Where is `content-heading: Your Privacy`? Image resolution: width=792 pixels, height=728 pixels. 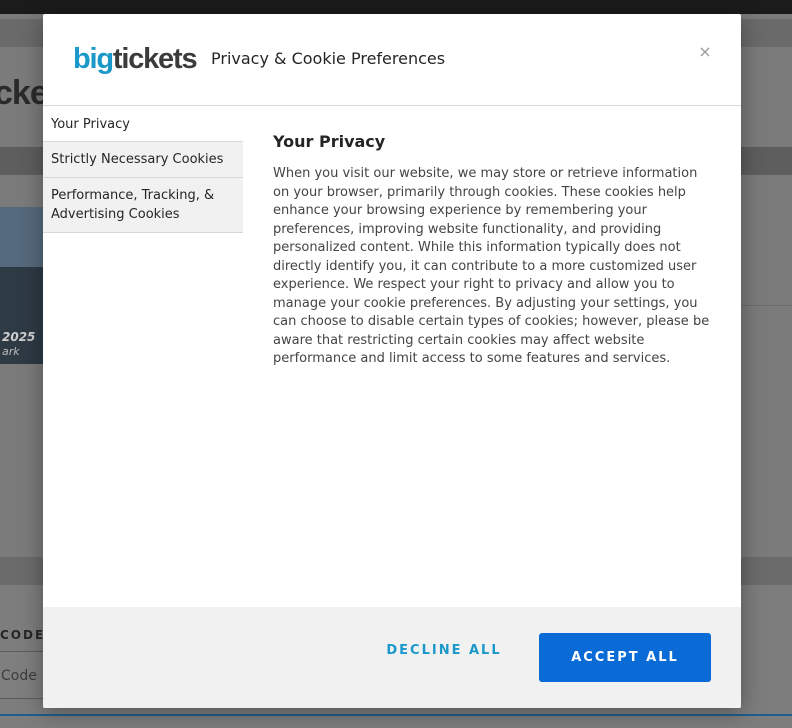 content-heading: Your Privacy is located at coordinates (329, 141).